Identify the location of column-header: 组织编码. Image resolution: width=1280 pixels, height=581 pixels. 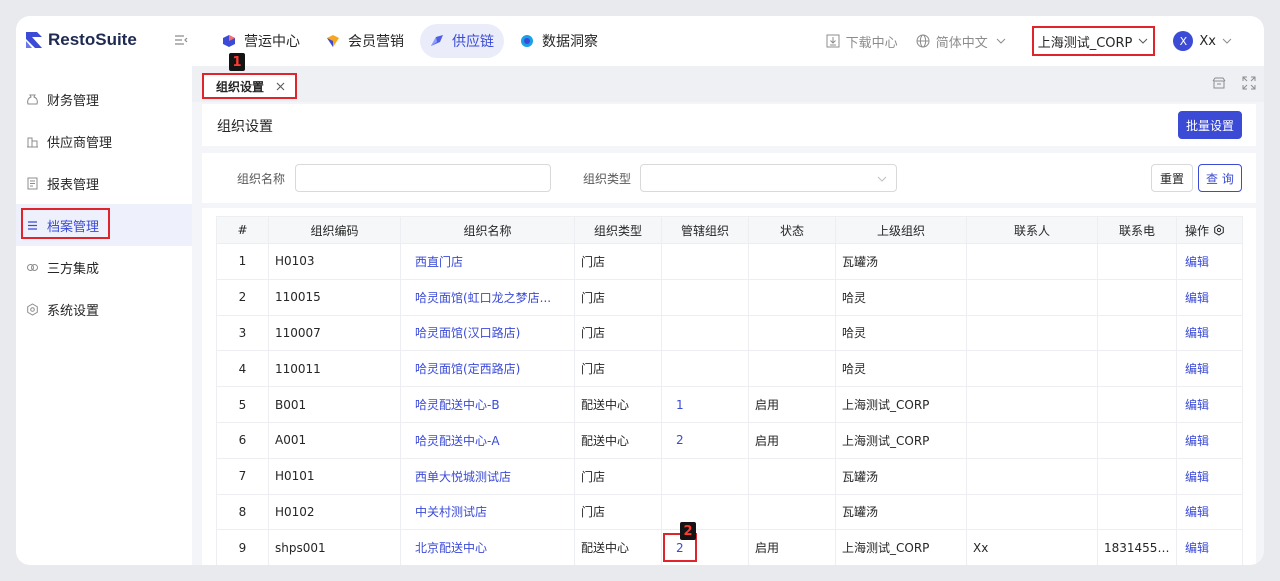
(334, 230).